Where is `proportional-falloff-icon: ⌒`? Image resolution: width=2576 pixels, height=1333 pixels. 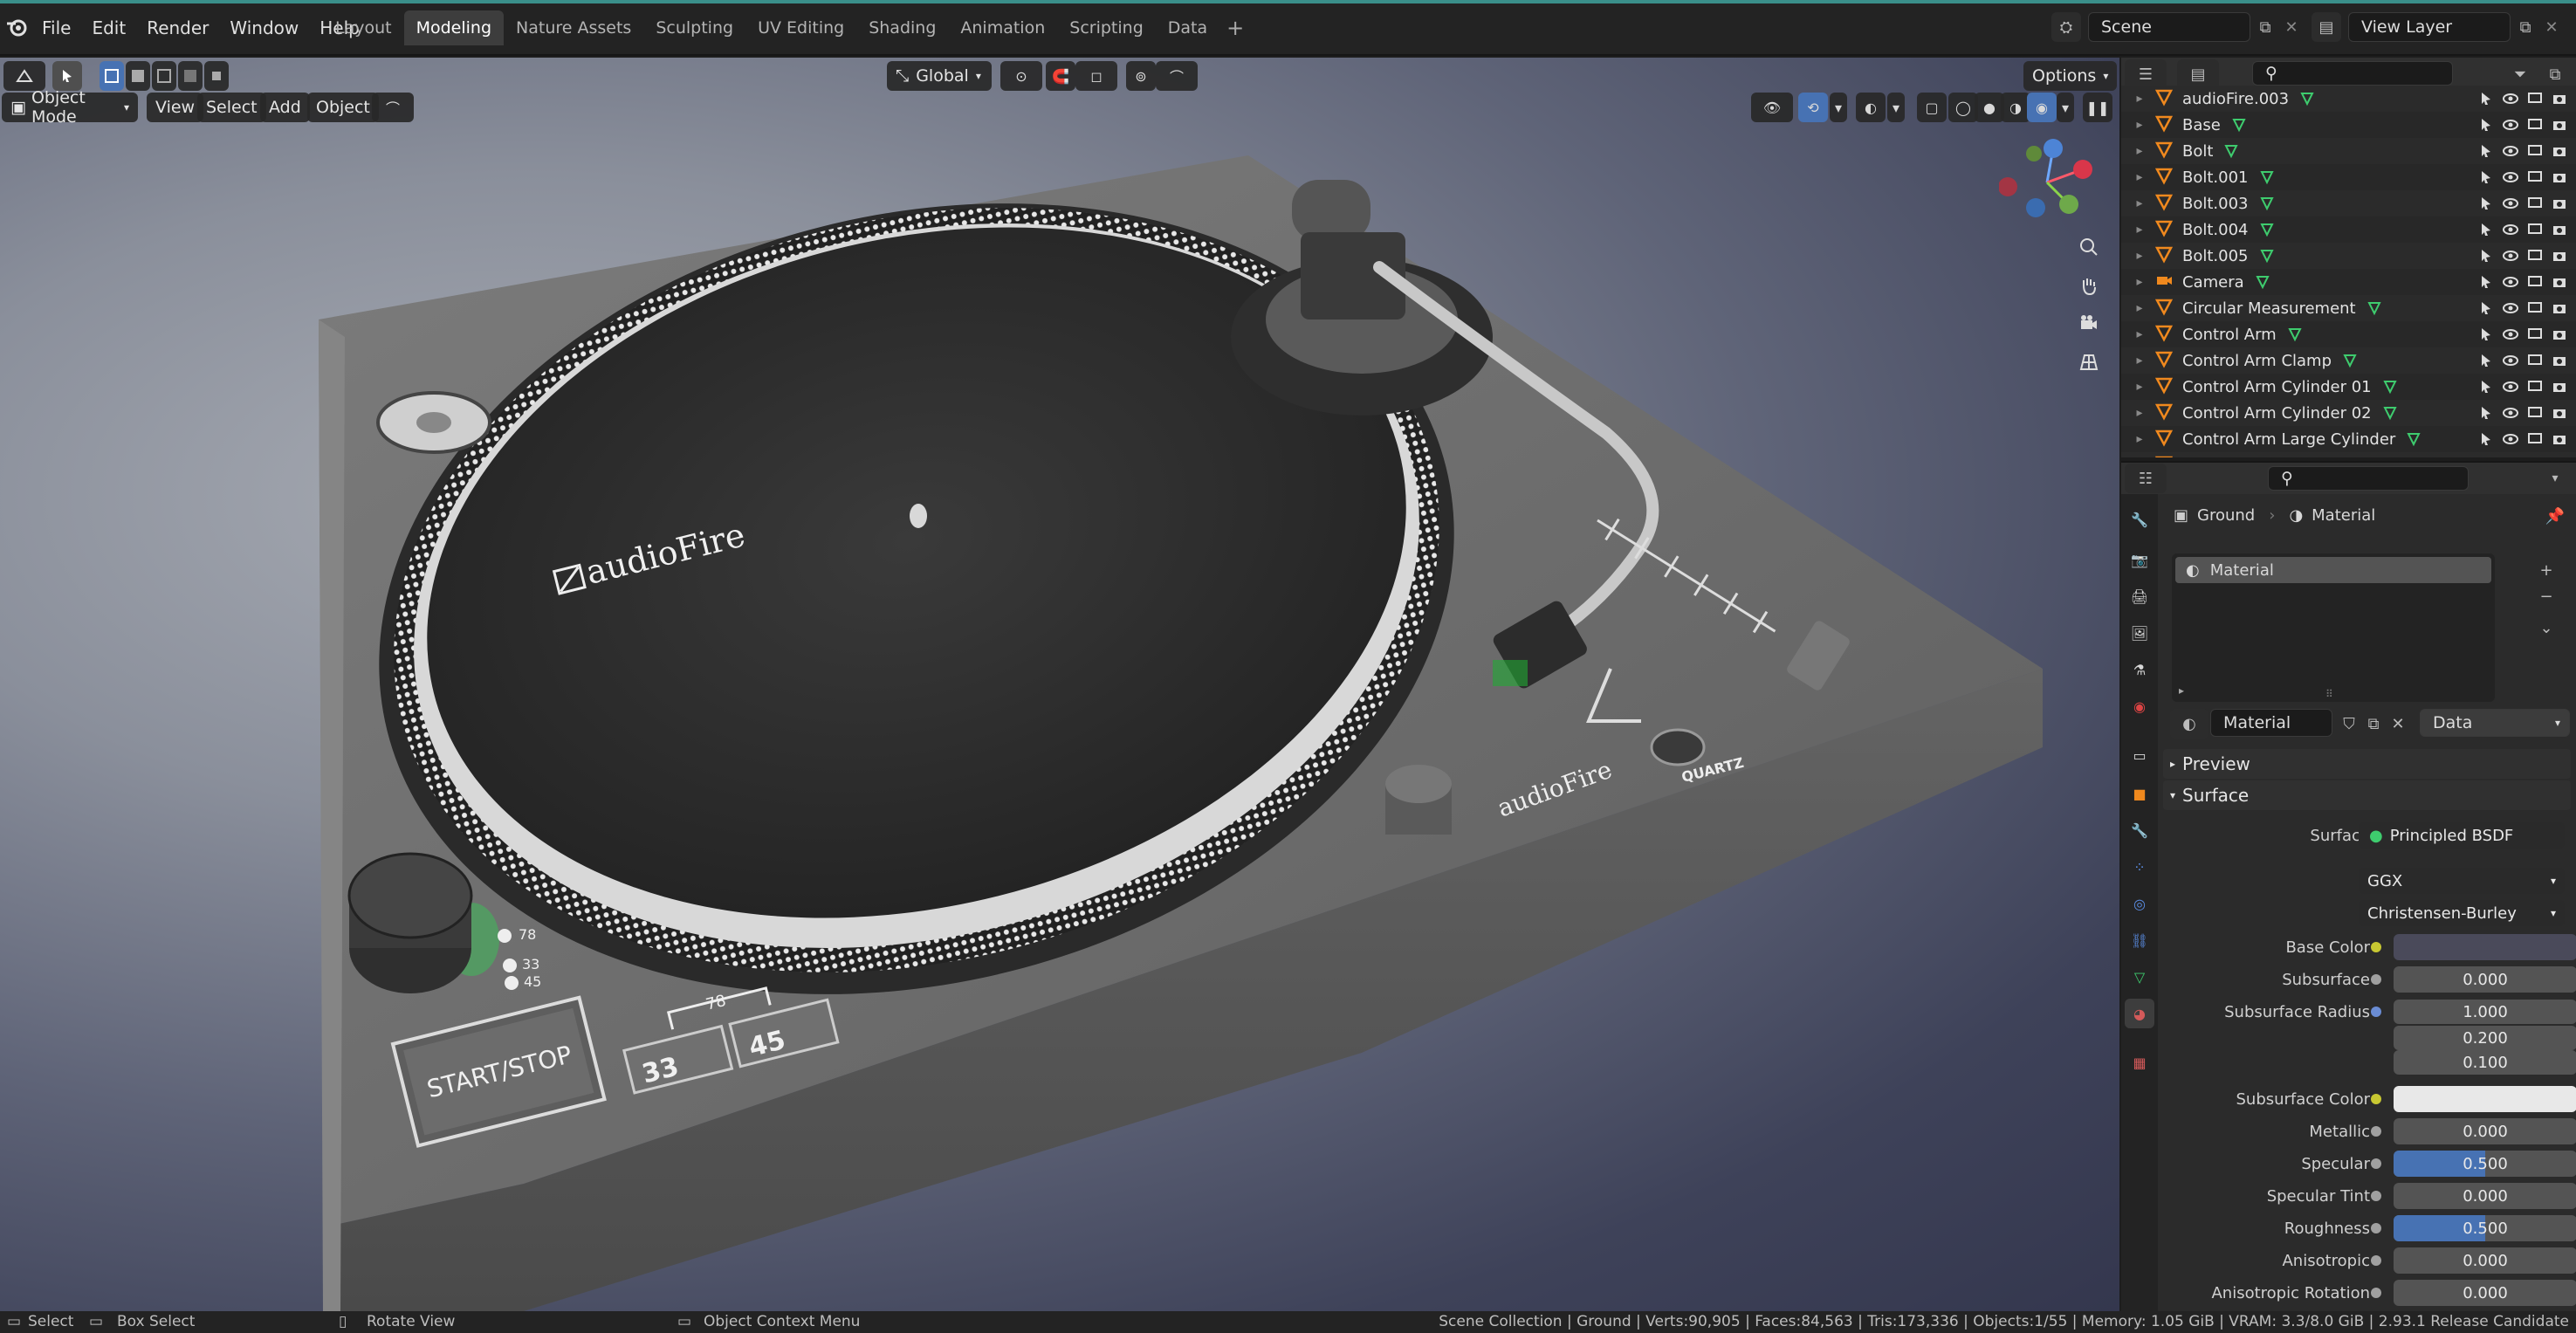 proportional-falloff-icon: ⌒ is located at coordinates (1177, 76).